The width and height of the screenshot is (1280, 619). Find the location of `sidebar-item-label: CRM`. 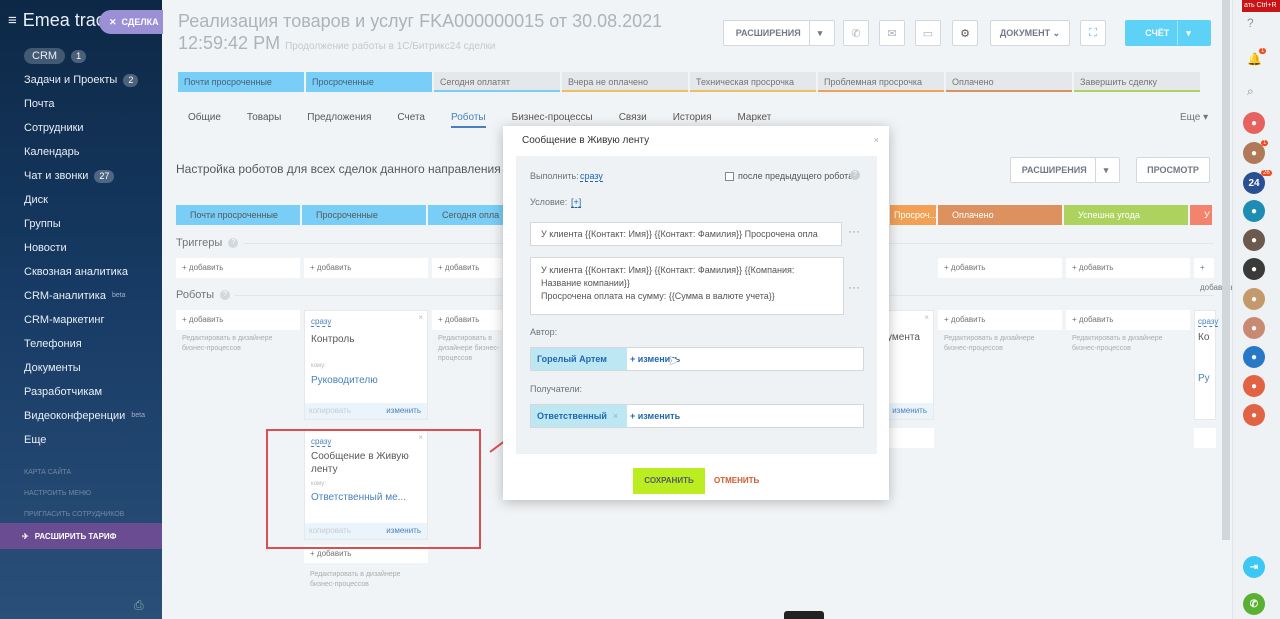

sidebar-item-label: CRM is located at coordinates (45, 56).